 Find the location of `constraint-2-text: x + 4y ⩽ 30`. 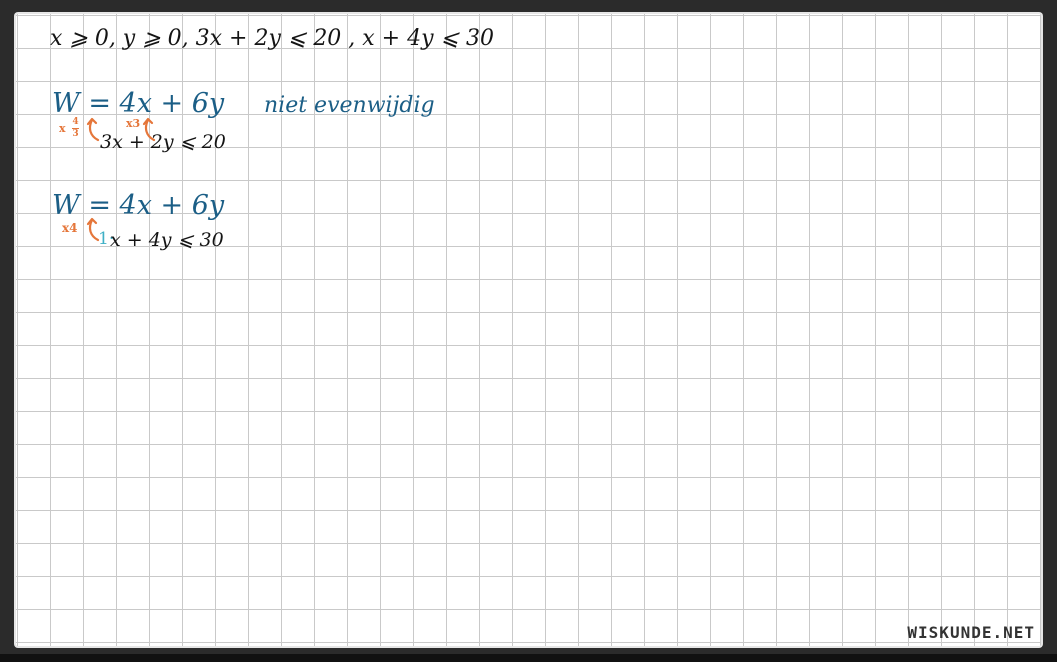

constraint-2-text: x + 4y ⩽ 30 is located at coordinates (167, 240).